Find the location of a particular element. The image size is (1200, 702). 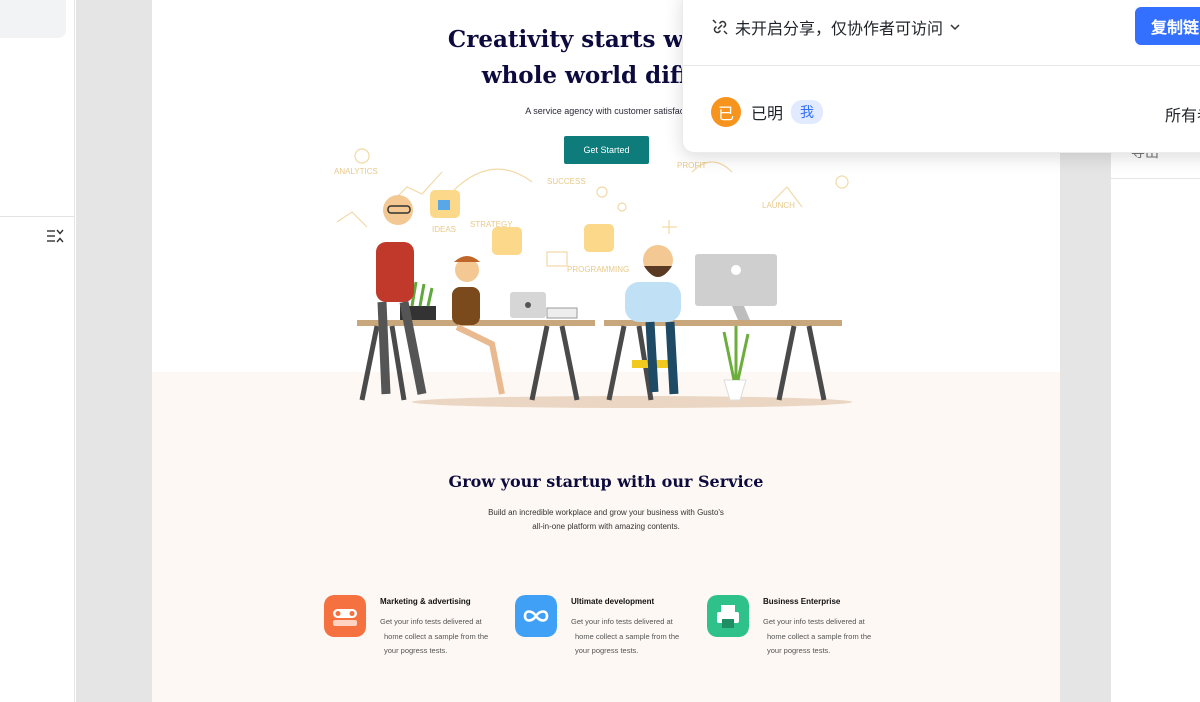

doodle-label-launch: LAUNCH is located at coordinates (778, 205).